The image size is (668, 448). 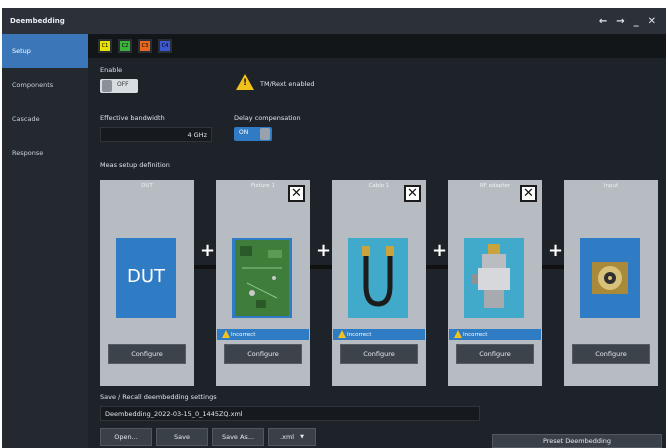 What do you see at coordinates (156, 134) in the screenshot?
I see `bandwidth-field: 4 GHz` at bounding box center [156, 134].